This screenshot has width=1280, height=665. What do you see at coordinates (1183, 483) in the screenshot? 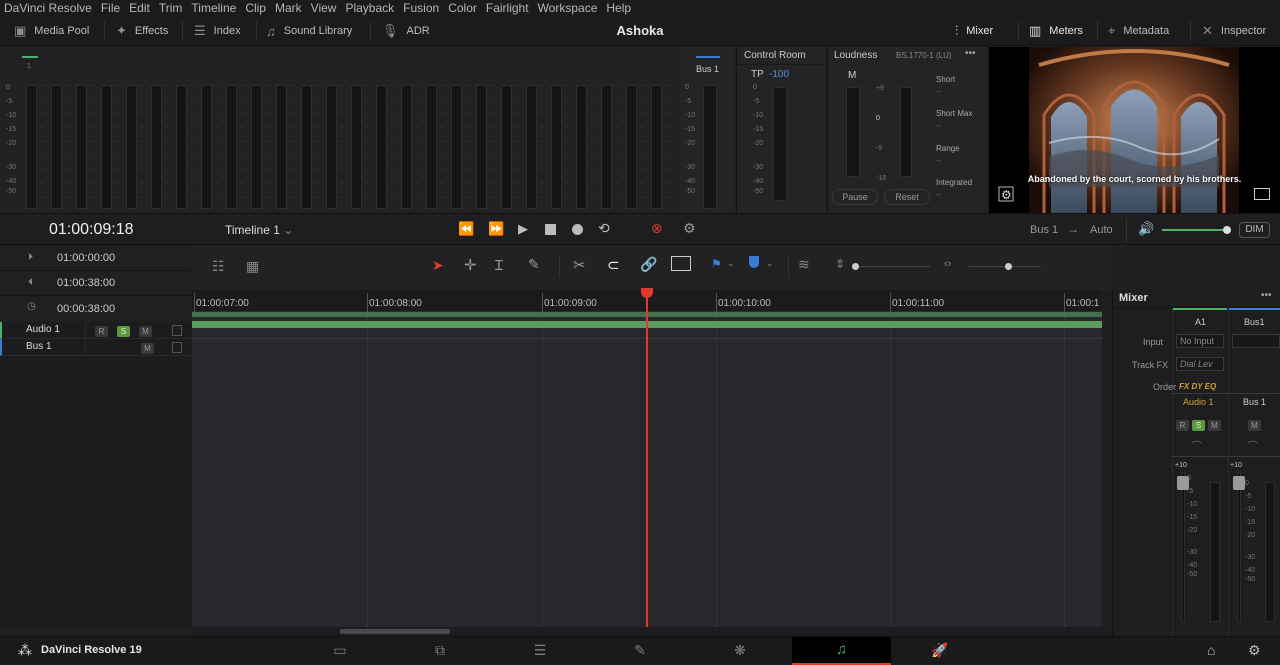
I see `audio1-fader-knob` at bounding box center [1183, 483].